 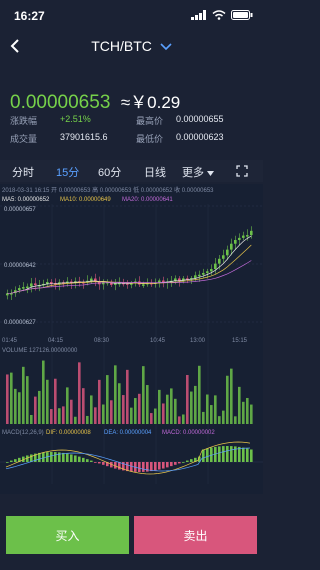 What do you see at coordinates (109, 172) in the screenshot?
I see `tab-60min: 60分` at bounding box center [109, 172].